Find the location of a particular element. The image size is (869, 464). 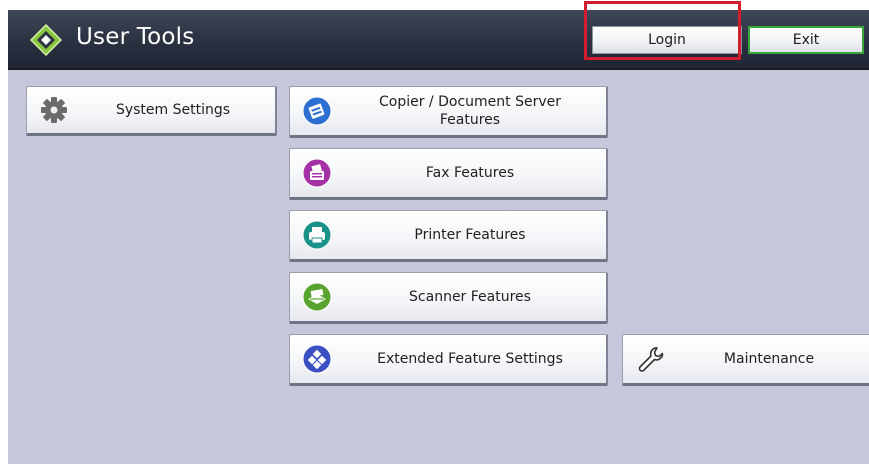

copier-document-server-features-button: Copier / Document Server Features is located at coordinates (448, 112).